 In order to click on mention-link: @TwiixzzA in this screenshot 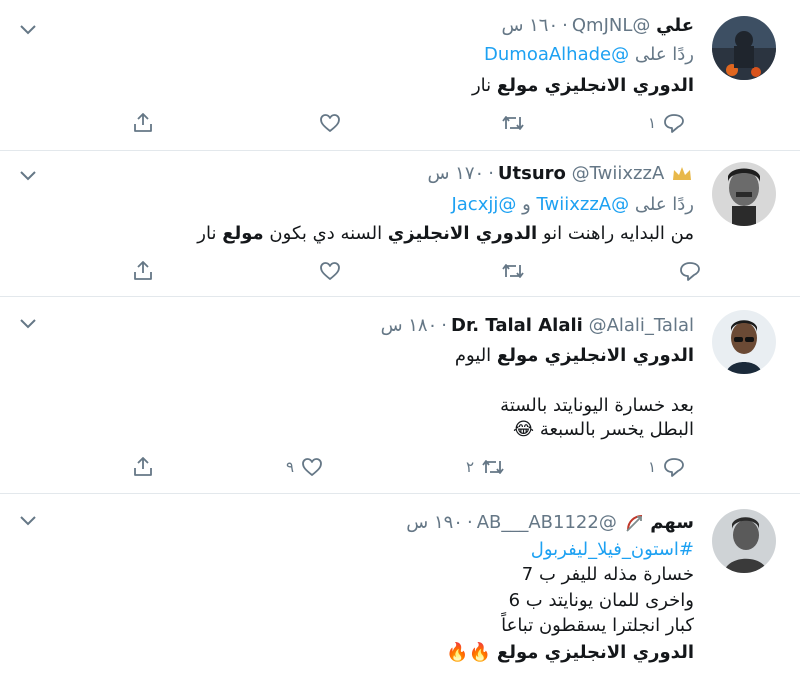, I will do `click(583, 204)`.